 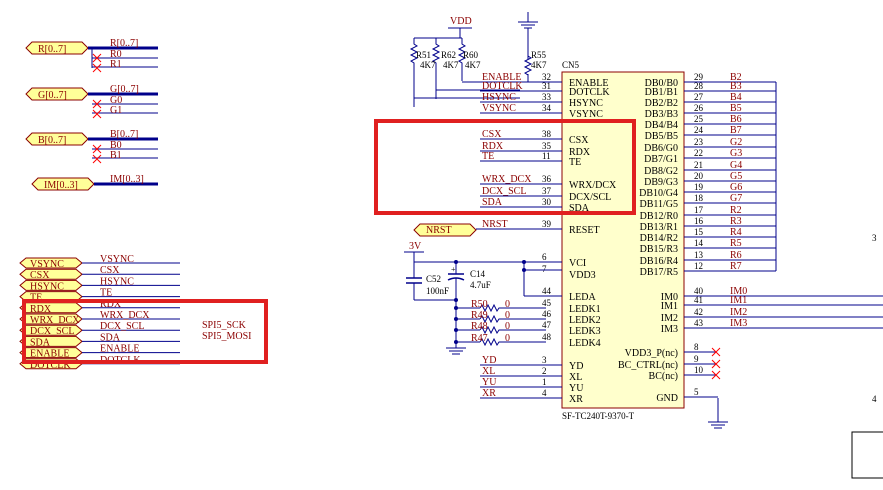 What do you see at coordinates (698, 300) in the screenshot?
I see `pin-number: 41` at bounding box center [698, 300].